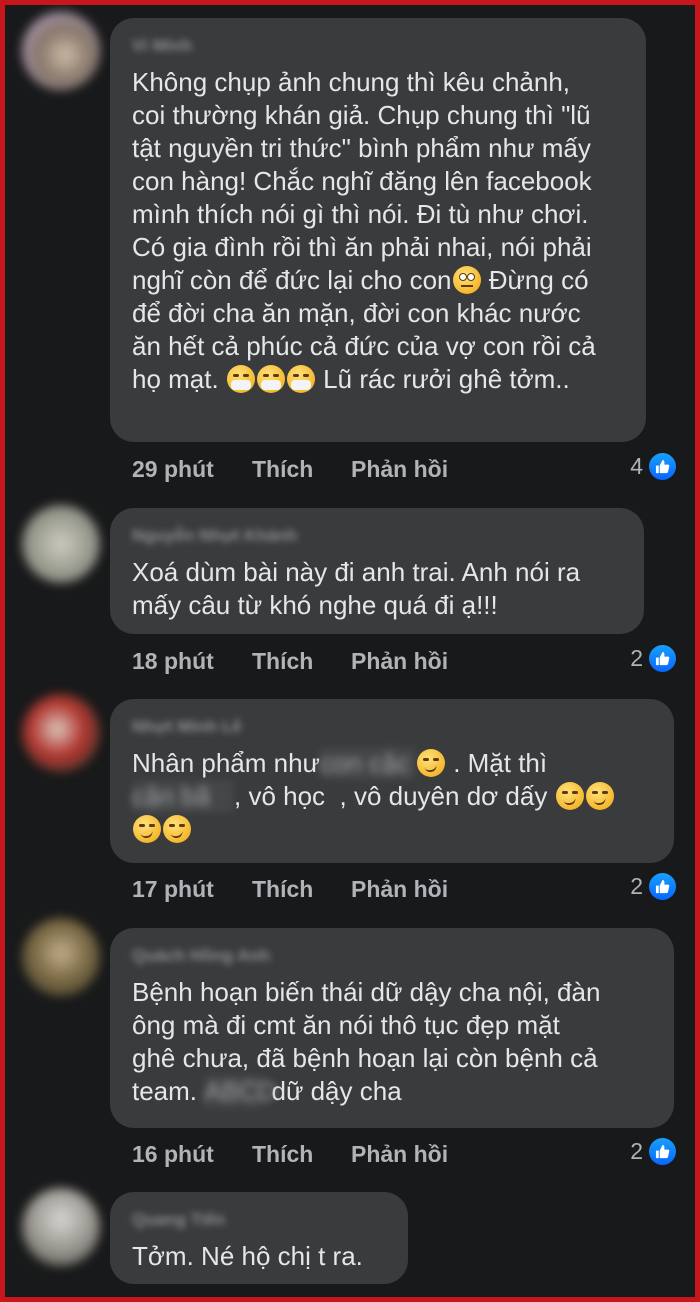 The image size is (700, 1302). What do you see at coordinates (178, 1219) in the screenshot?
I see `comment-author: Quang Tiến` at bounding box center [178, 1219].